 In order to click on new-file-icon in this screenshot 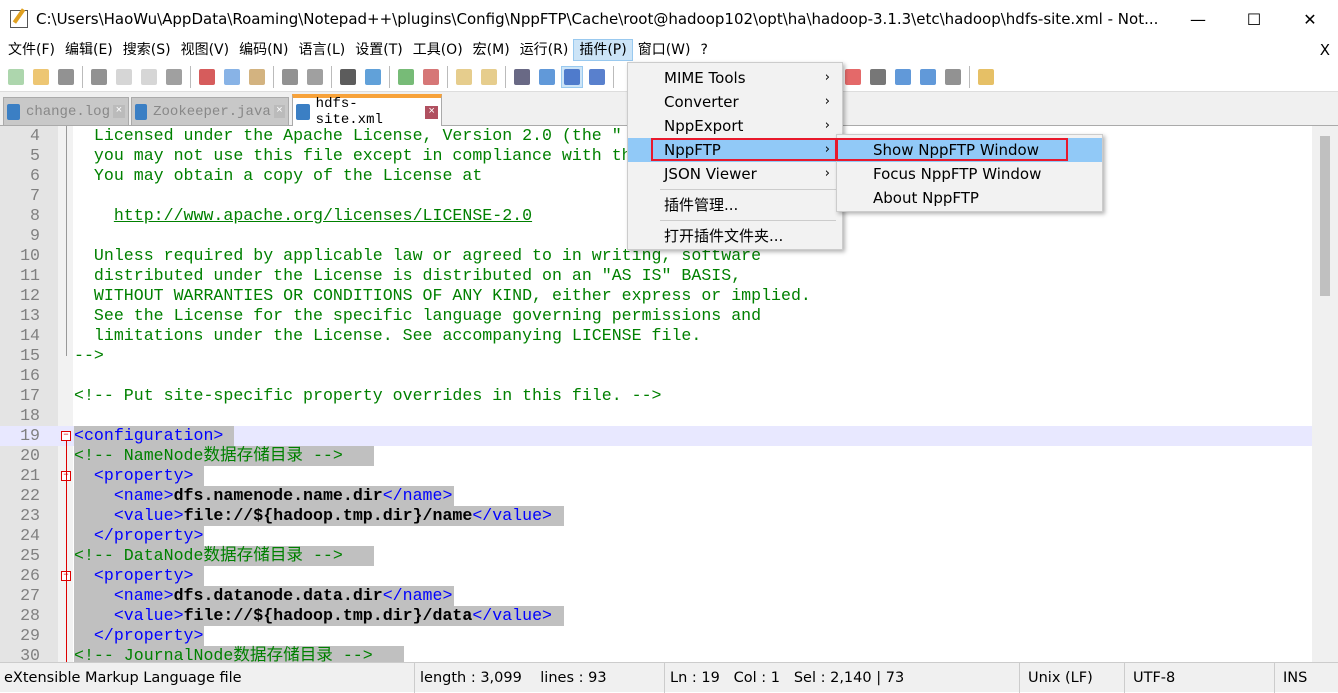, I will do `click(16, 77)`.